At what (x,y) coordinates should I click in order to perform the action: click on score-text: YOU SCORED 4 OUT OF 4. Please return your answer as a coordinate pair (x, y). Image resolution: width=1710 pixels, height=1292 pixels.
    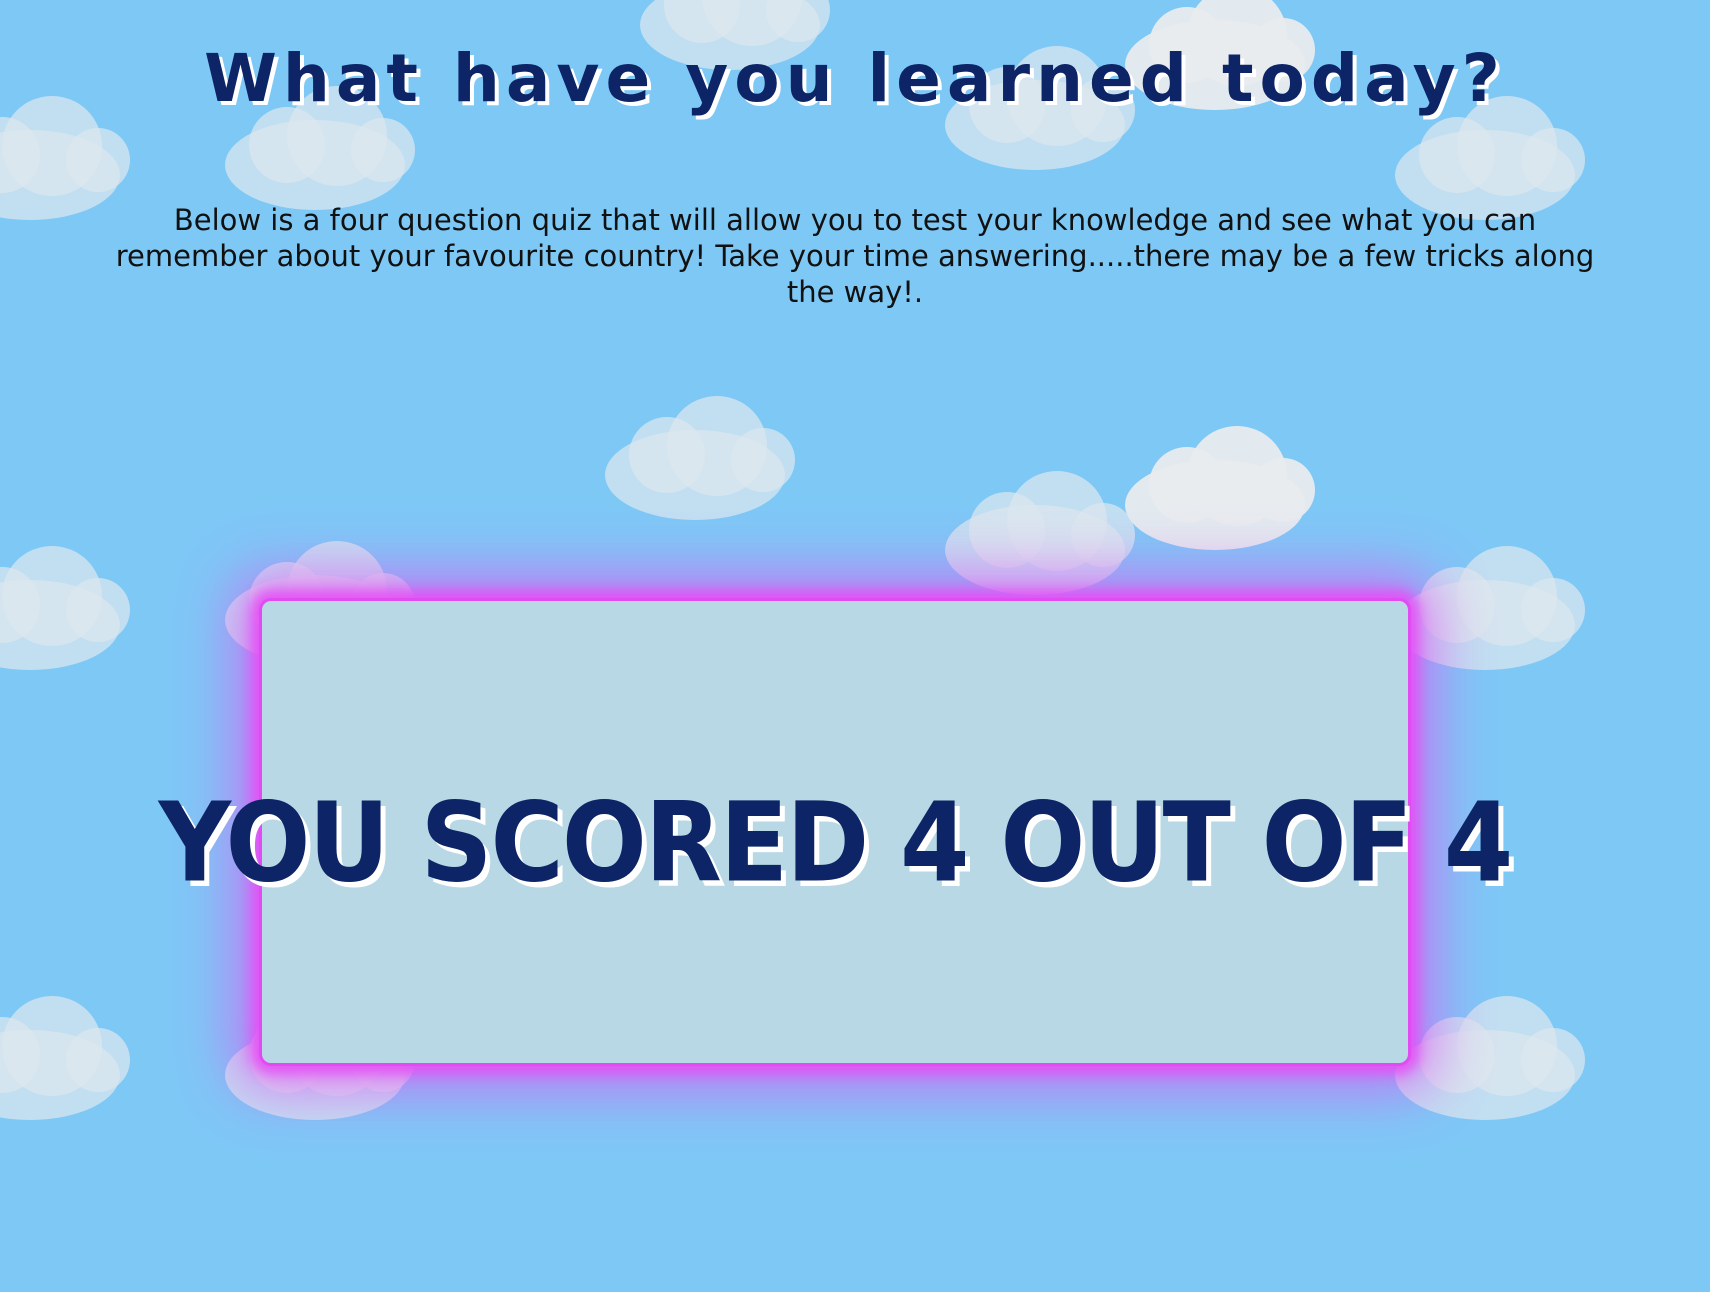
    Looking at the image, I should click on (836, 842).